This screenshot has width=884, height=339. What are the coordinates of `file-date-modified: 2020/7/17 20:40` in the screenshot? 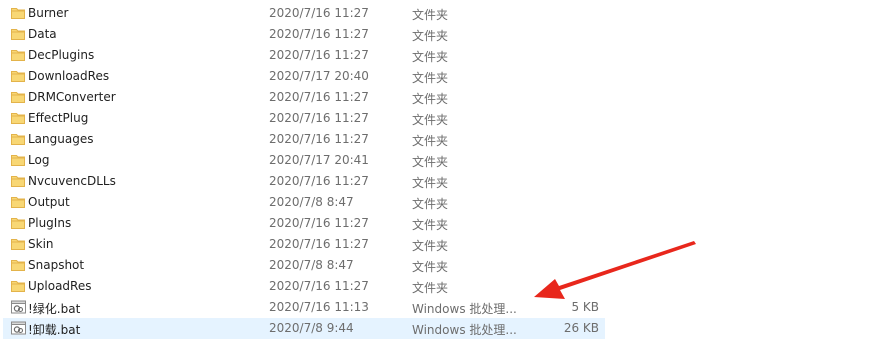 It's located at (319, 76).